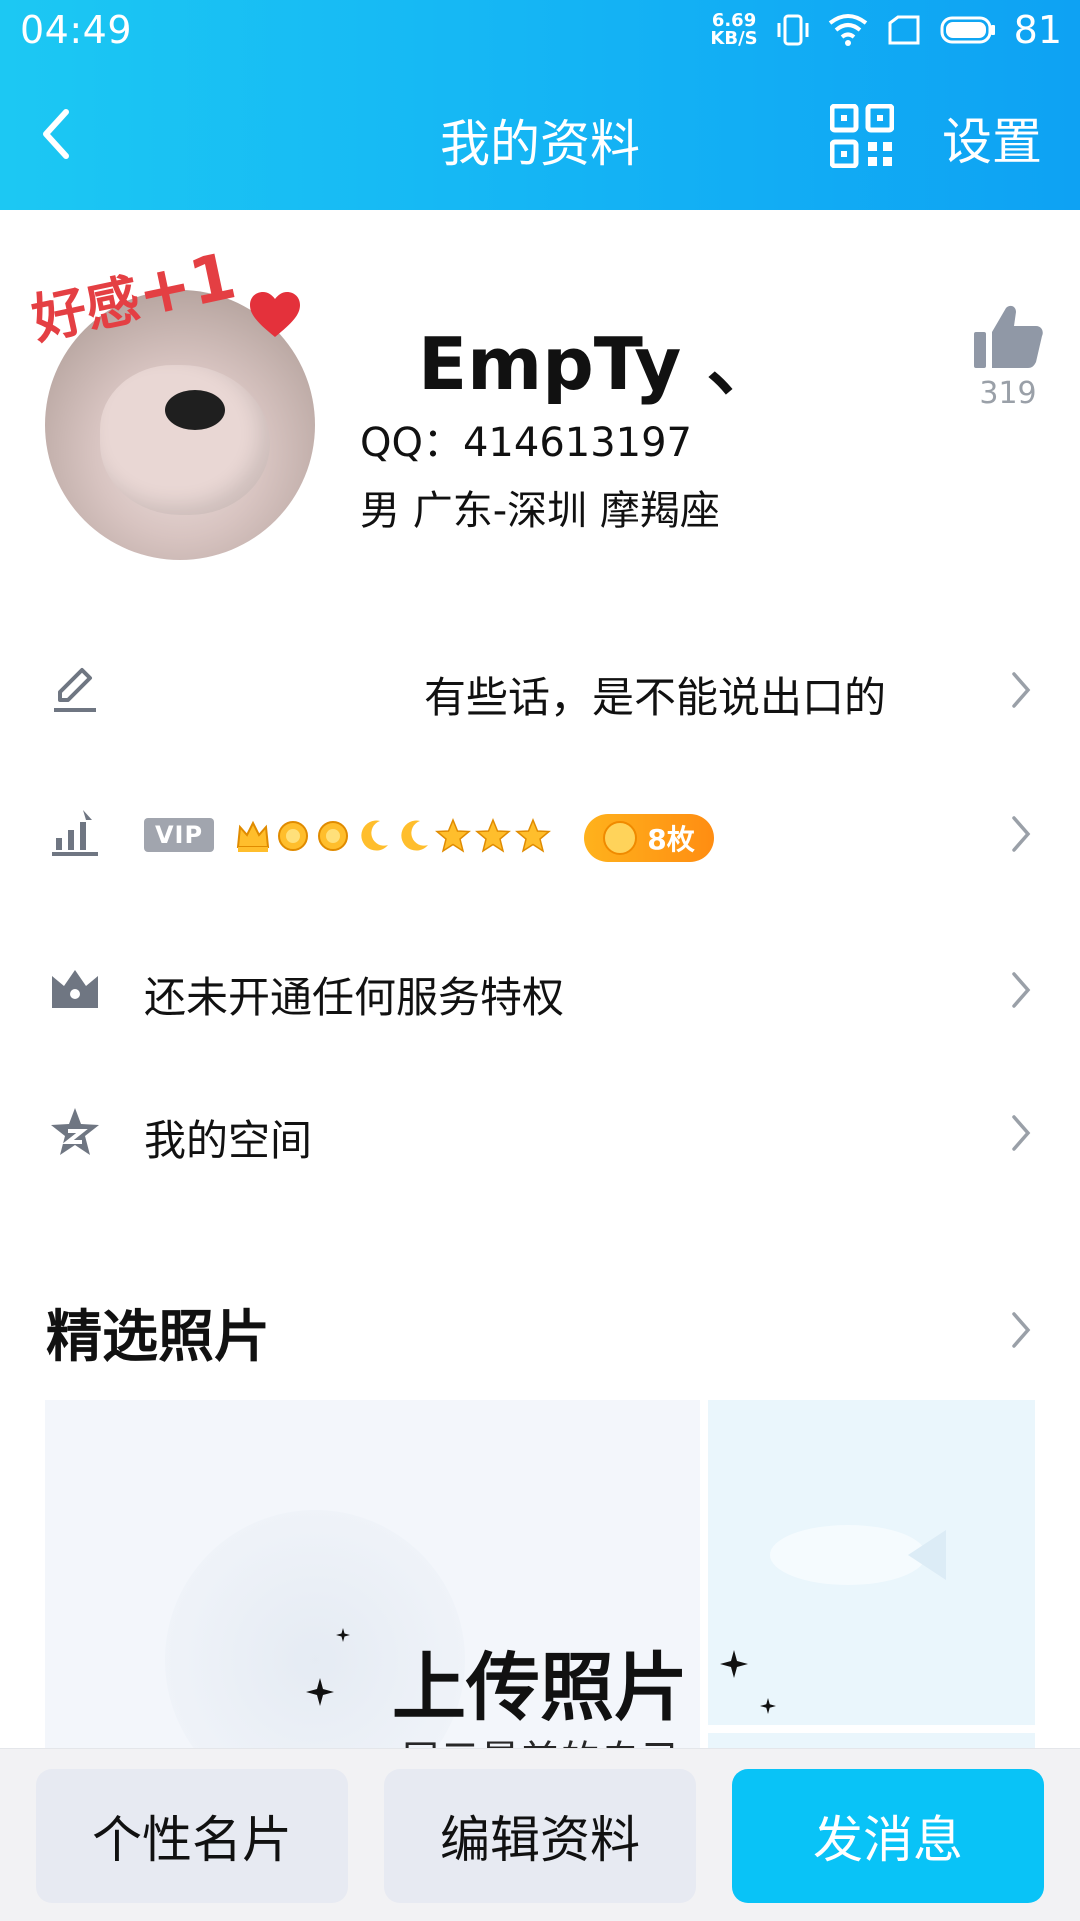 Image resolution: width=1080 pixels, height=1921 pixels. What do you see at coordinates (904, 30) in the screenshot?
I see `sim-icon` at bounding box center [904, 30].